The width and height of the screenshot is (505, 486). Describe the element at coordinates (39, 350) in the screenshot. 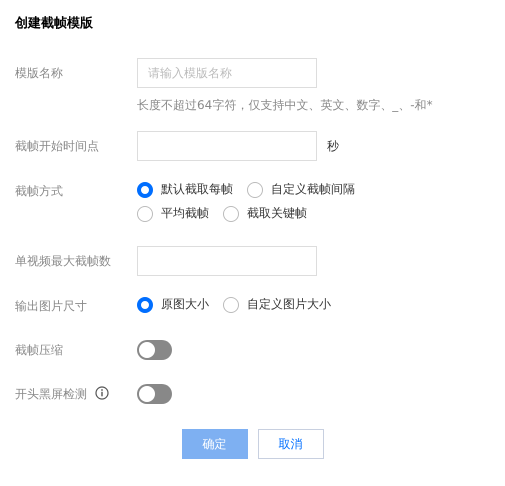

I see `field-label: 截帧压缩` at that location.